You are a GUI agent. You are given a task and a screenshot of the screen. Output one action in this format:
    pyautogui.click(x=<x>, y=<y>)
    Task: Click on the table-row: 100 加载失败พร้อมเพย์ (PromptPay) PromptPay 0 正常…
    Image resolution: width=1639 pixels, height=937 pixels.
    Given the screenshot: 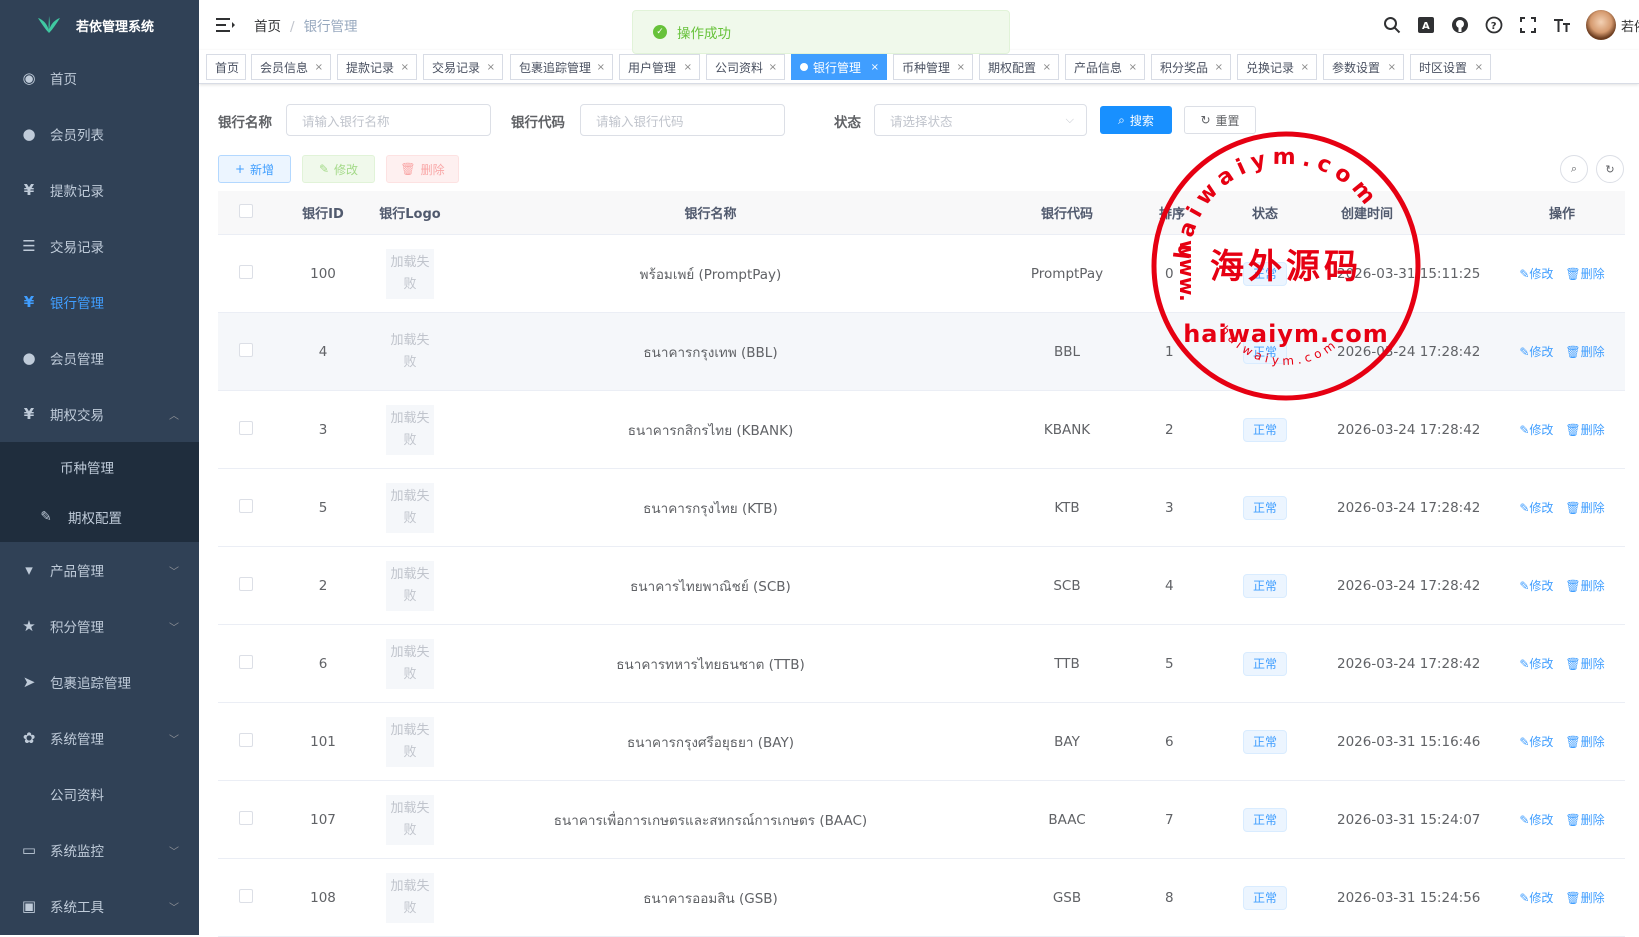 What is the action you would take?
    pyautogui.click(x=921, y=274)
    